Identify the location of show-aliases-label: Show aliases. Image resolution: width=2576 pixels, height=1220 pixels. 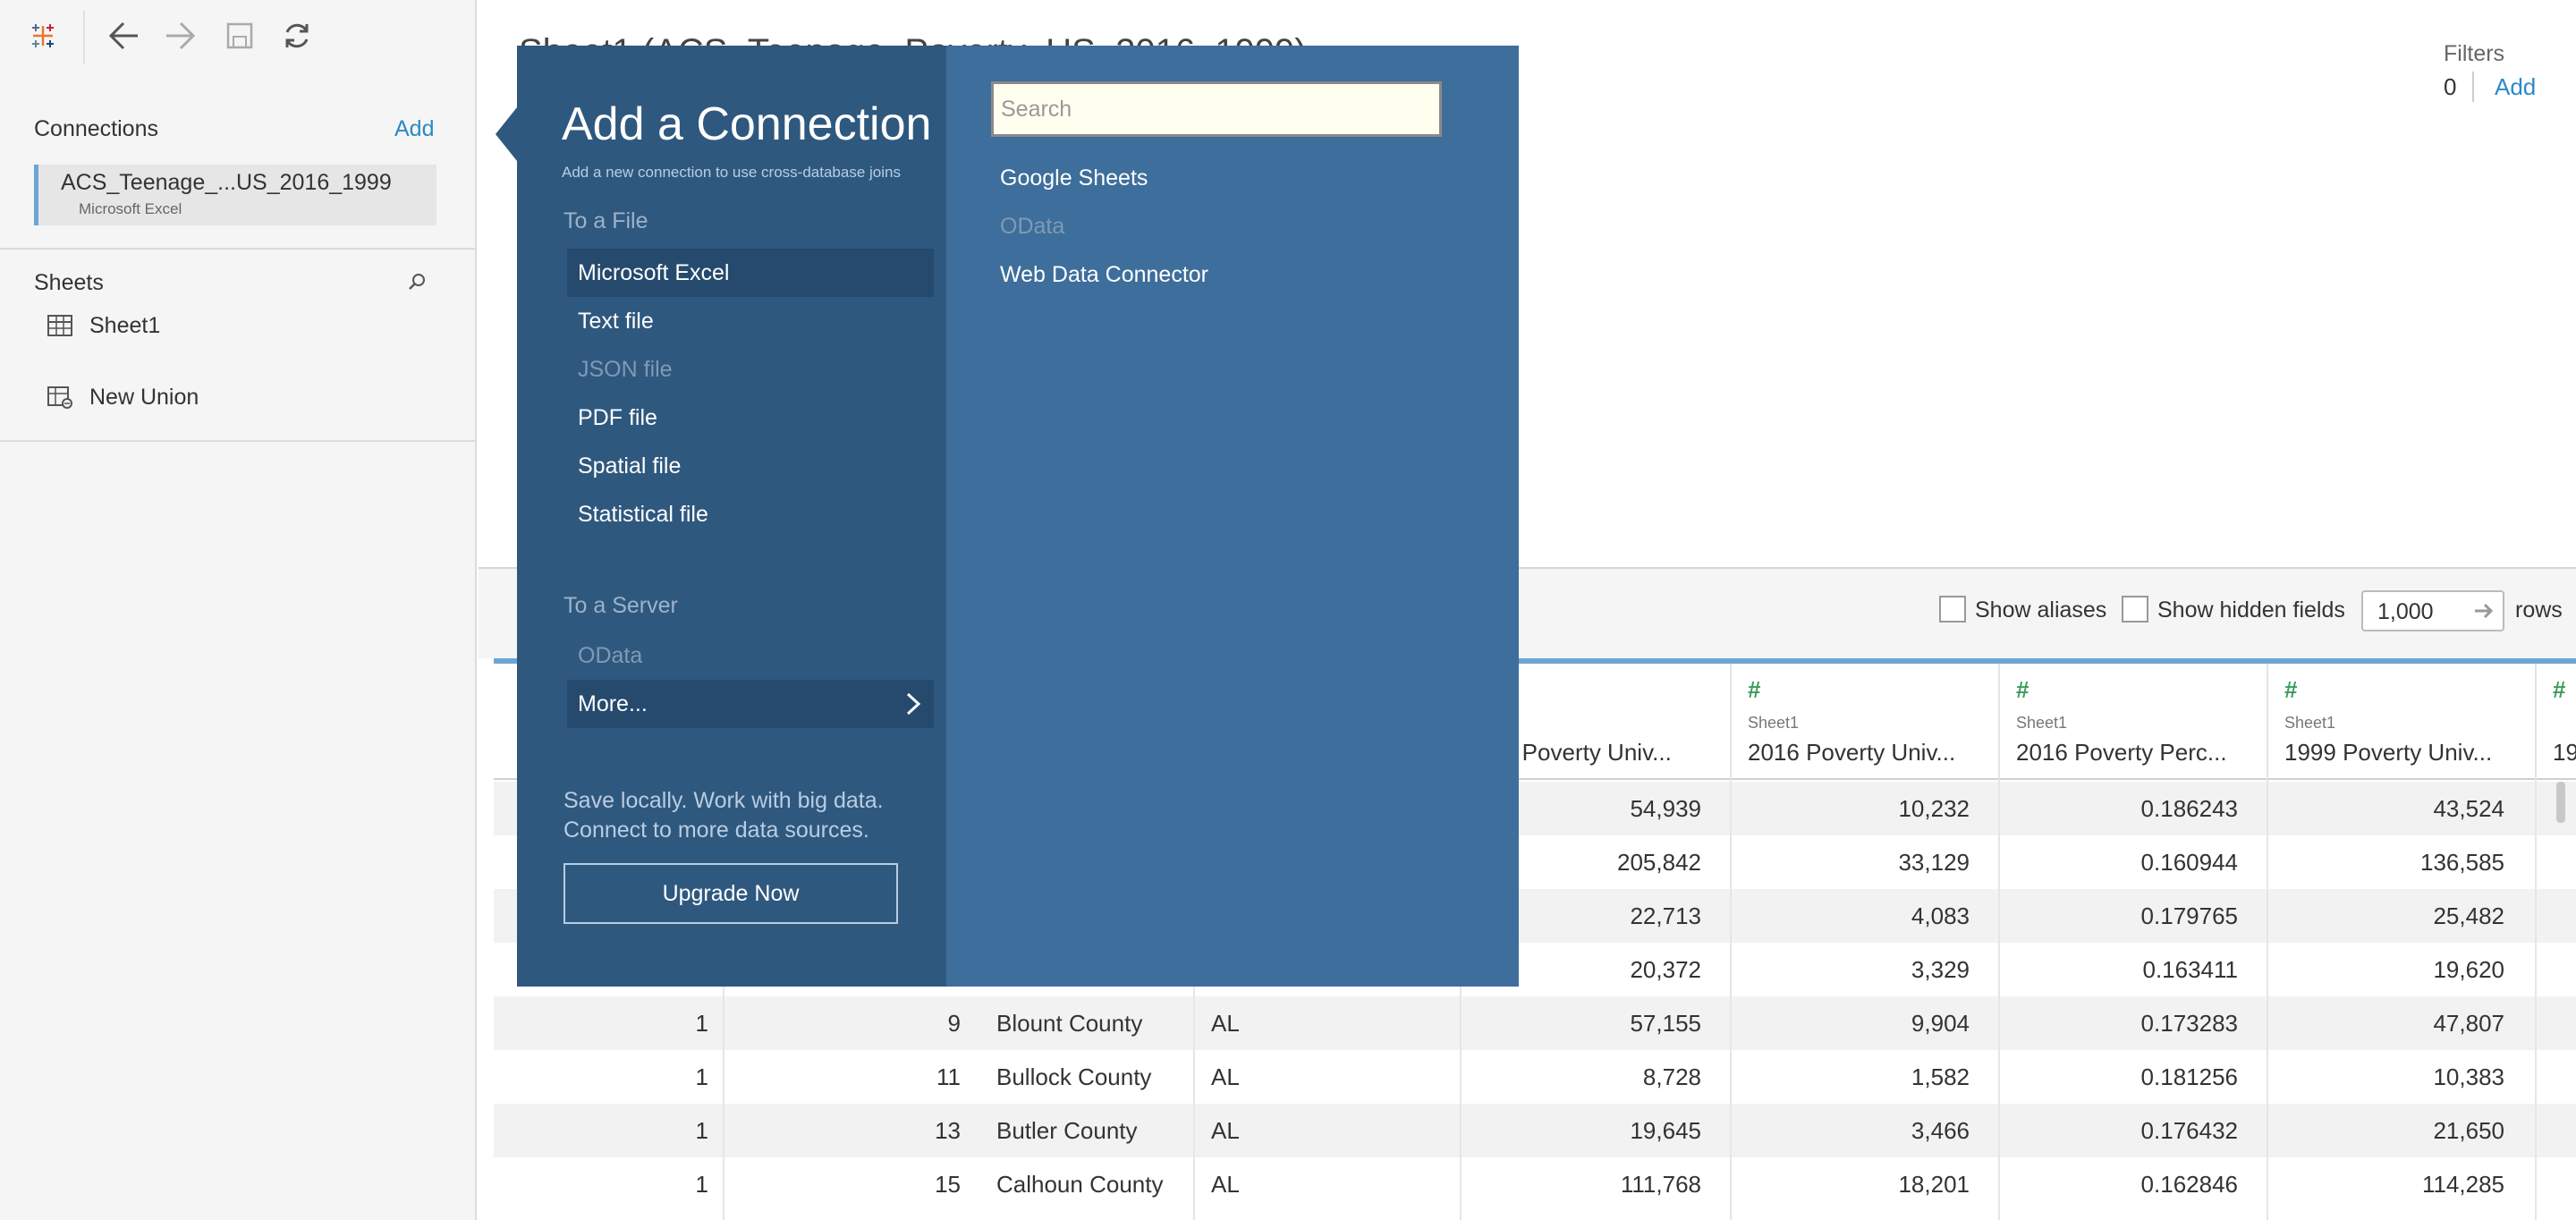
(2041, 610).